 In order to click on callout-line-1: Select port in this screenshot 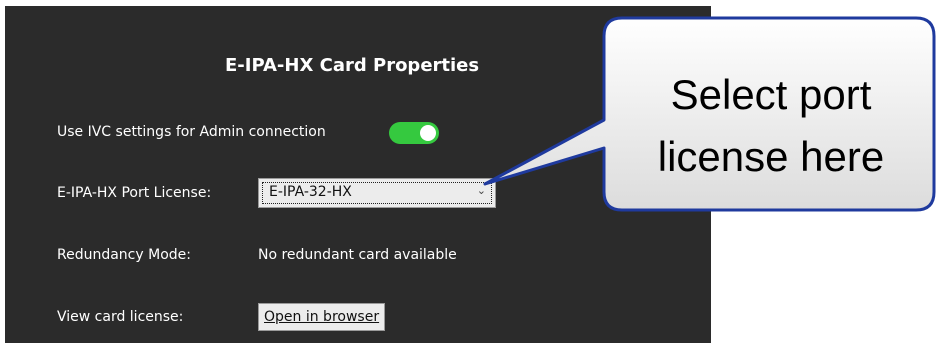, I will do `click(771, 94)`.